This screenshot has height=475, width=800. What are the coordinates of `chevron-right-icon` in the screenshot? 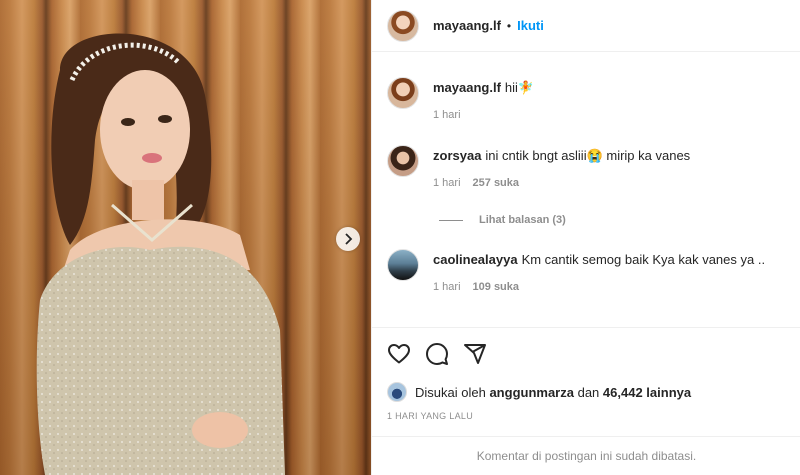 It's located at (349, 239).